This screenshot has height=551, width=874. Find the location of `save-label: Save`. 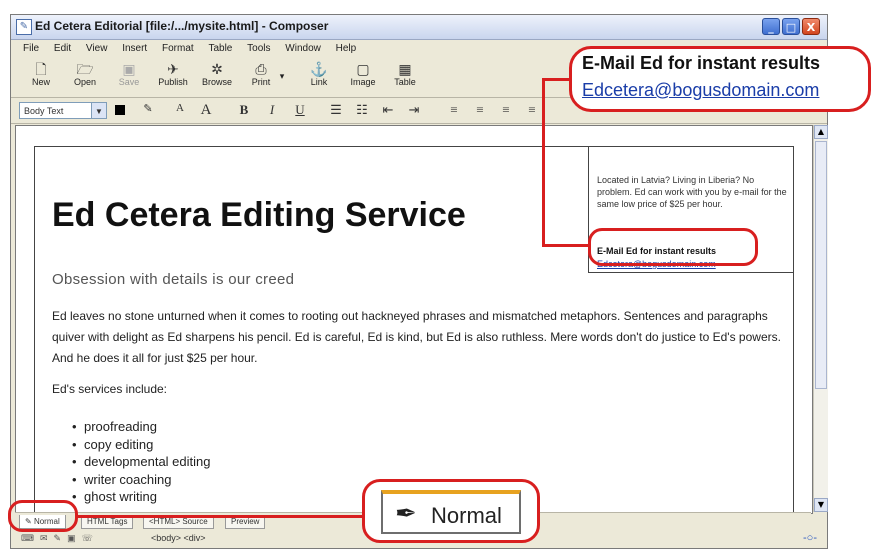

save-label: Save is located at coordinates (129, 82).